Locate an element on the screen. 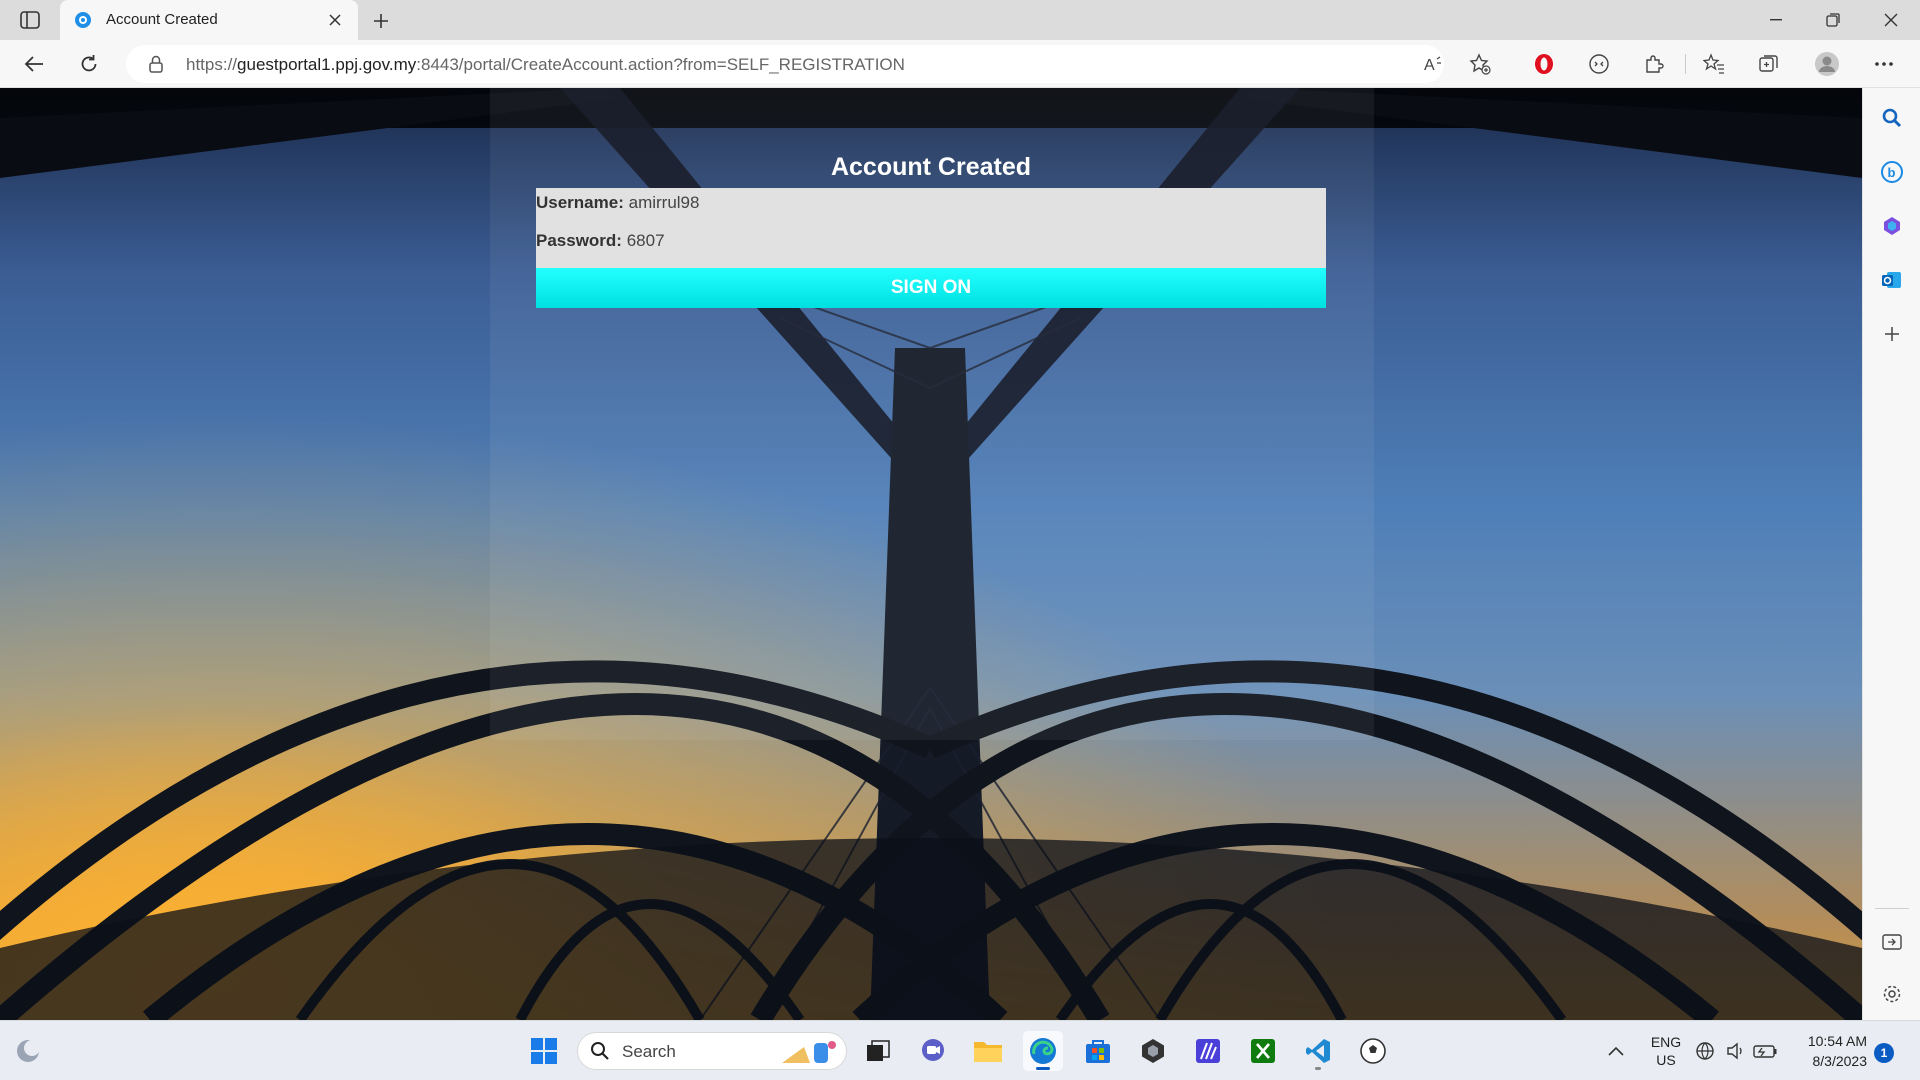 This screenshot has width=1920, height=1080. extension-icon is located at coordinates (1599, 64).